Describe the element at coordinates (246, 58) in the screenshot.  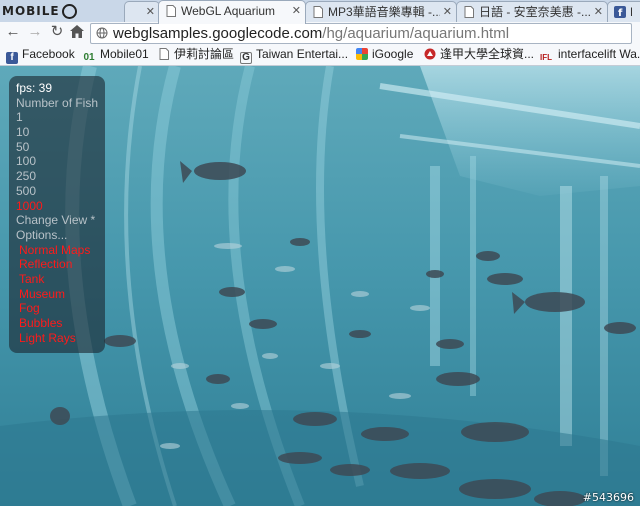
I see `g-icon: G` at that location.